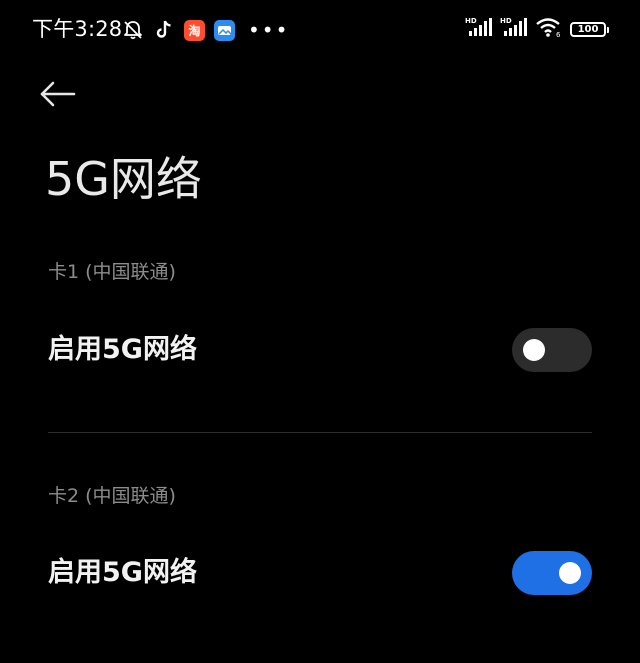  I want to click on sim1-5g-toggle, so click(552, 350).